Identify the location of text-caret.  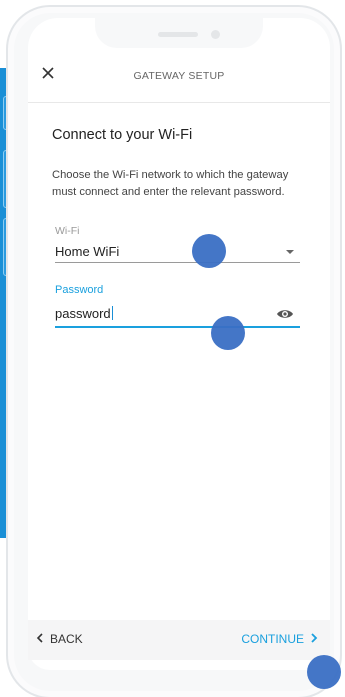
(112, 313).